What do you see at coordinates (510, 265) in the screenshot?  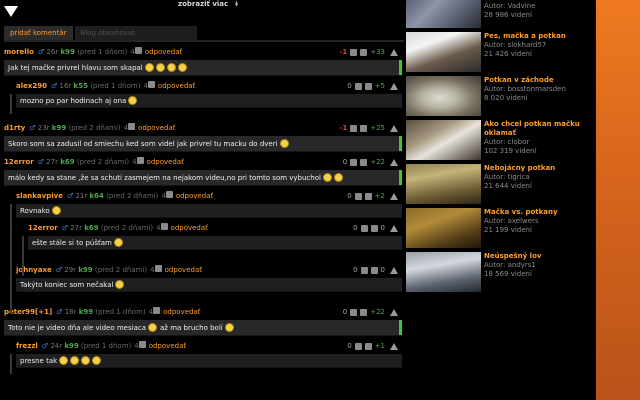 I see `video-author: Autor: andyrs1` at bounding box center [510, 265].